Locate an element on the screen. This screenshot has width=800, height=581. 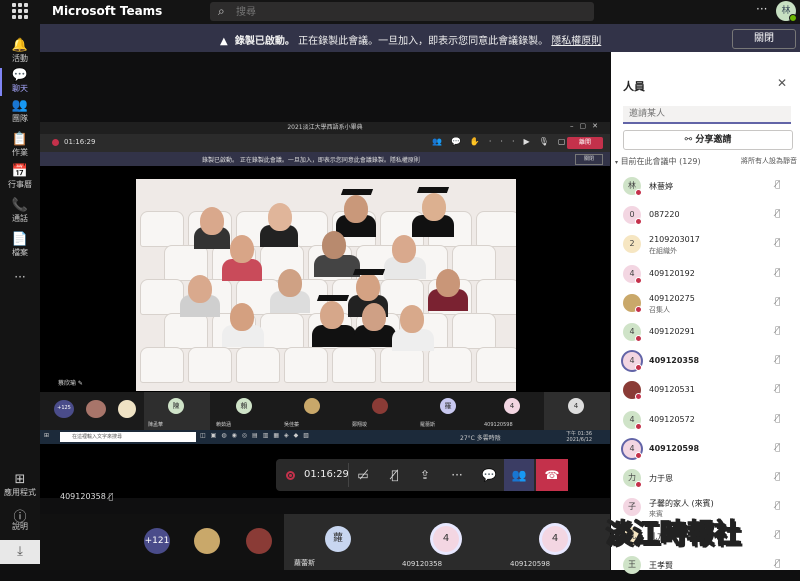
more-actions-icon: ··· is located at coordinates (457, 475).